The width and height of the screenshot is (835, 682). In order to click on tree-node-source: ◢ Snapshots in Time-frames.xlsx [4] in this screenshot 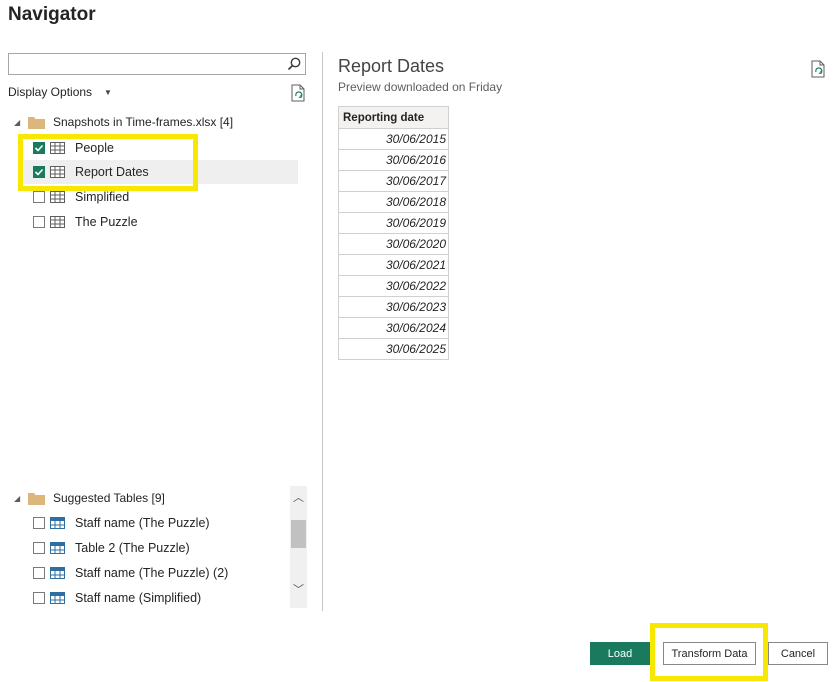, I will do `click(123, 122)`.